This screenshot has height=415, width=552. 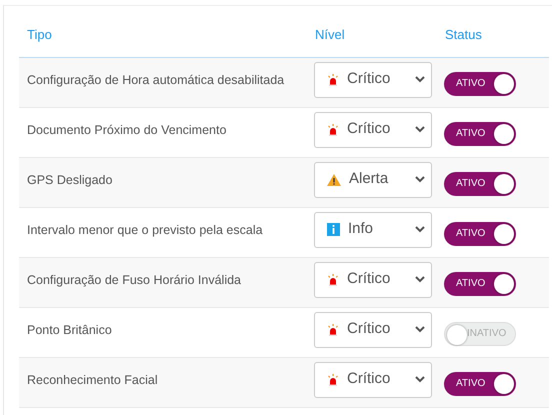 I want to click on info-icon, so click(x=333, y=229).